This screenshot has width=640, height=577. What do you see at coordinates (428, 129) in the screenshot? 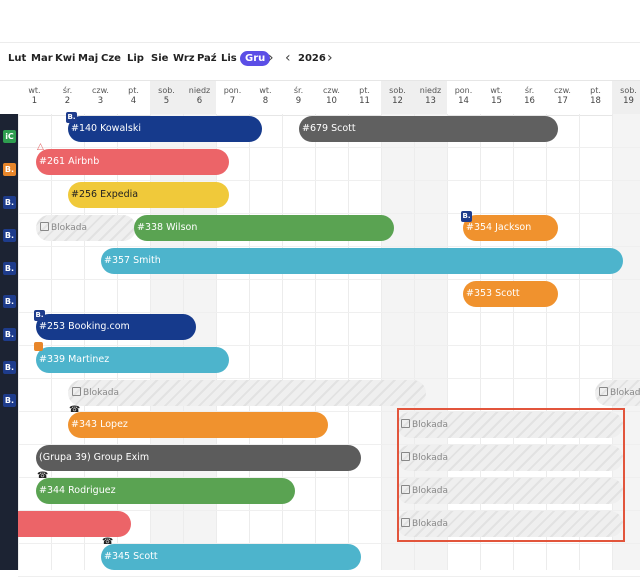
I see `booking-679-scott: #679 Scott` at bounding box center [428, 129].